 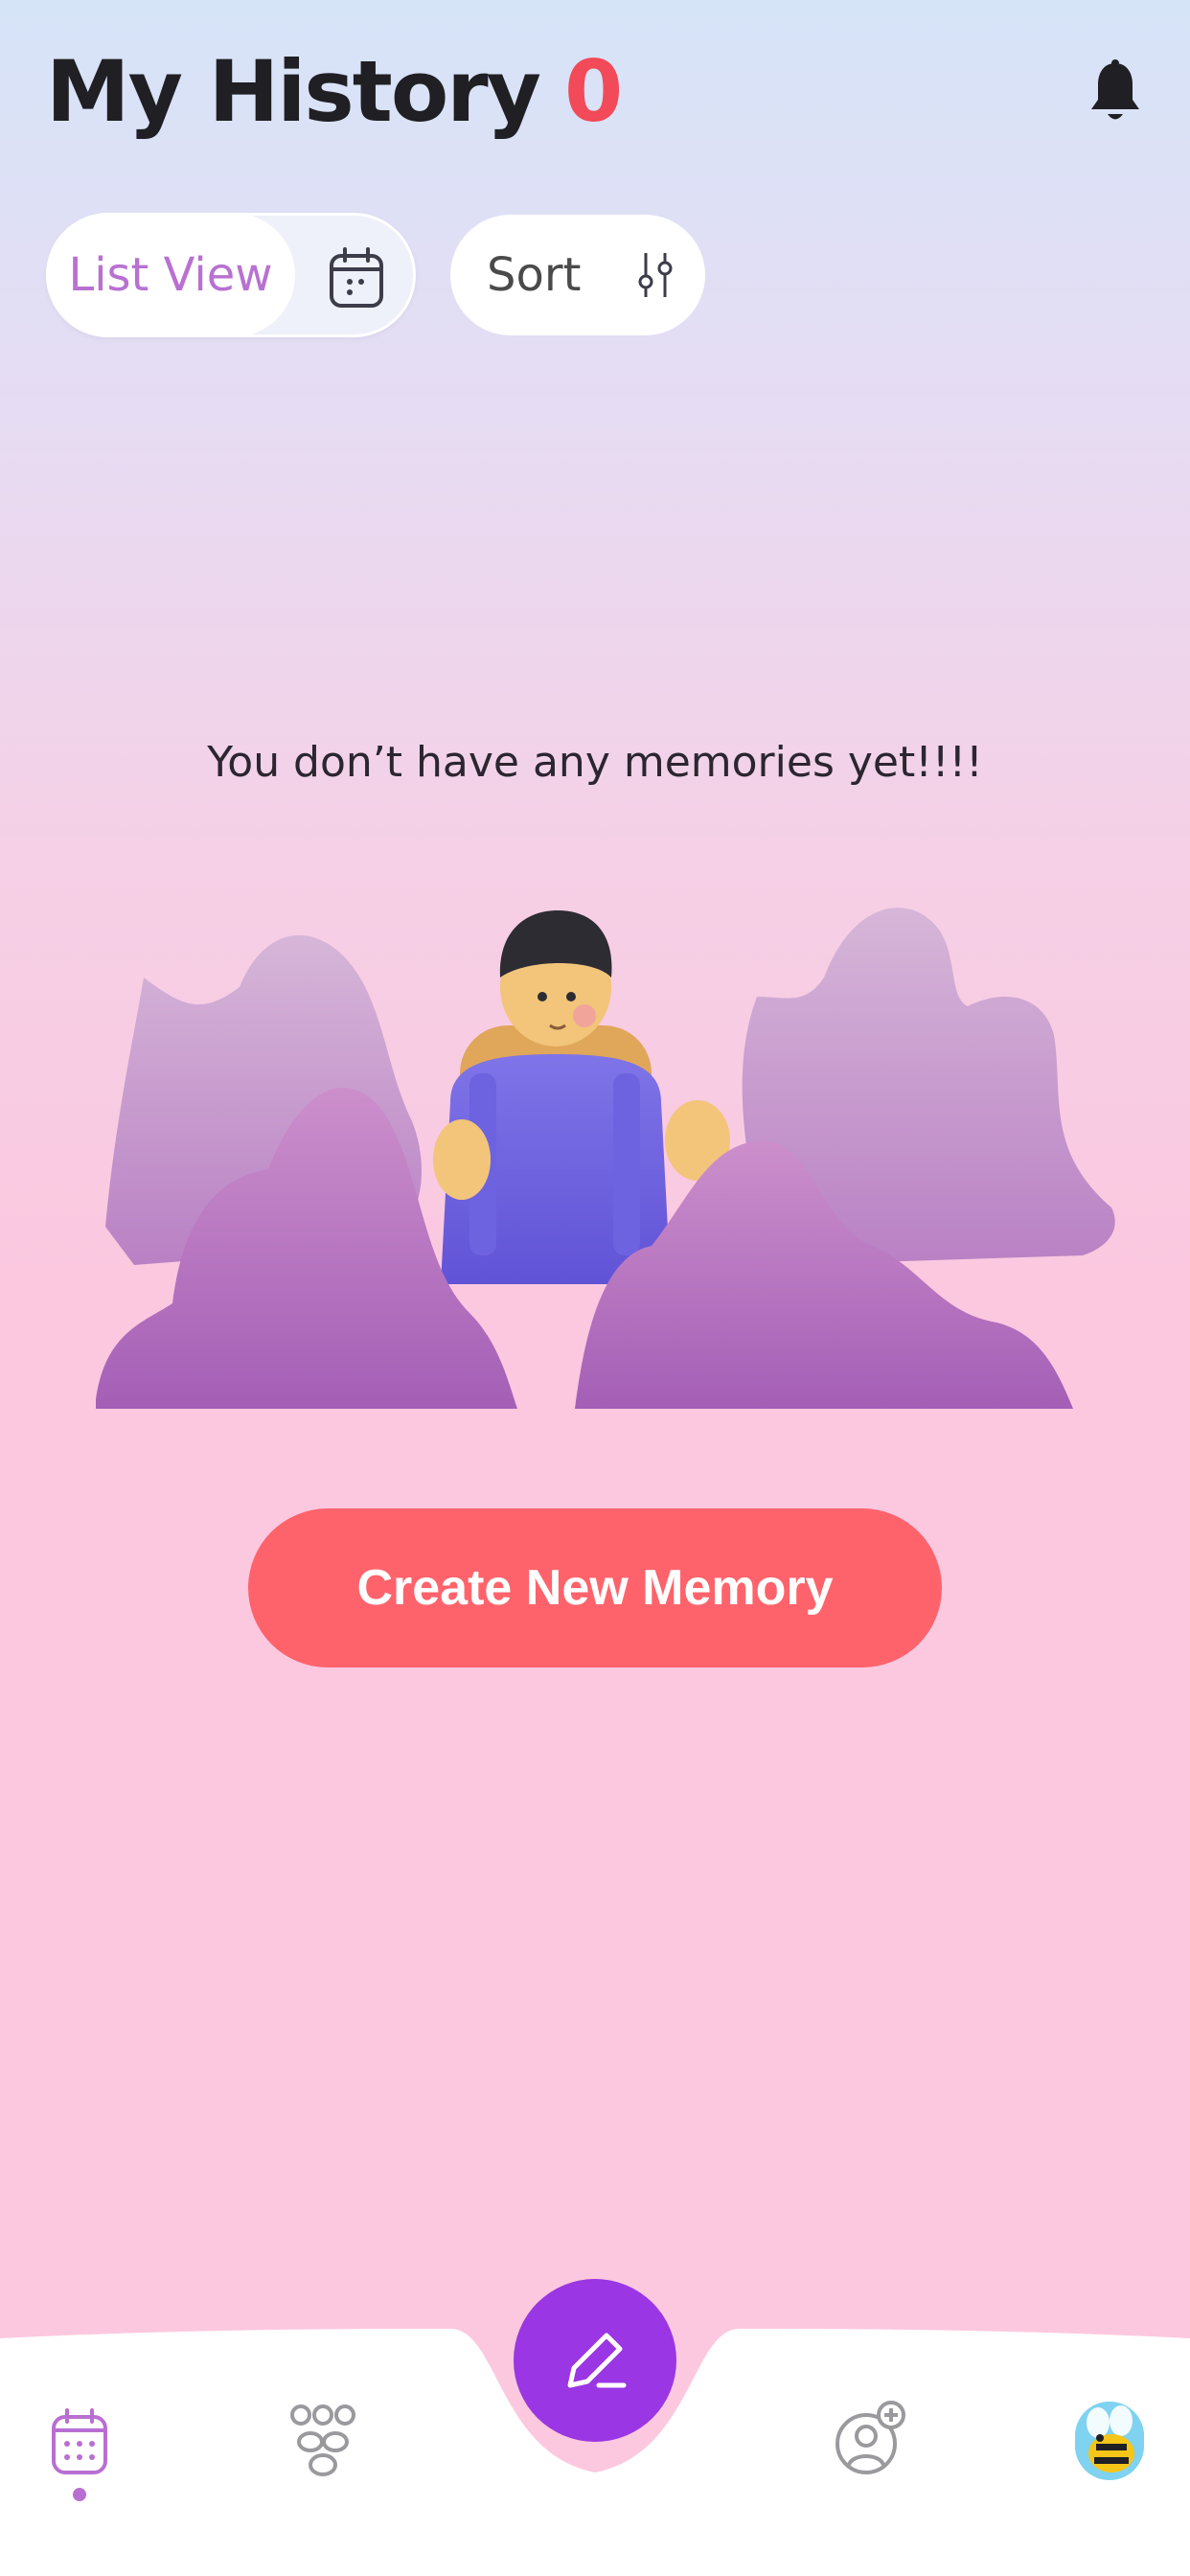 I want to click on history-count: 0, so click(x=594, y=91).